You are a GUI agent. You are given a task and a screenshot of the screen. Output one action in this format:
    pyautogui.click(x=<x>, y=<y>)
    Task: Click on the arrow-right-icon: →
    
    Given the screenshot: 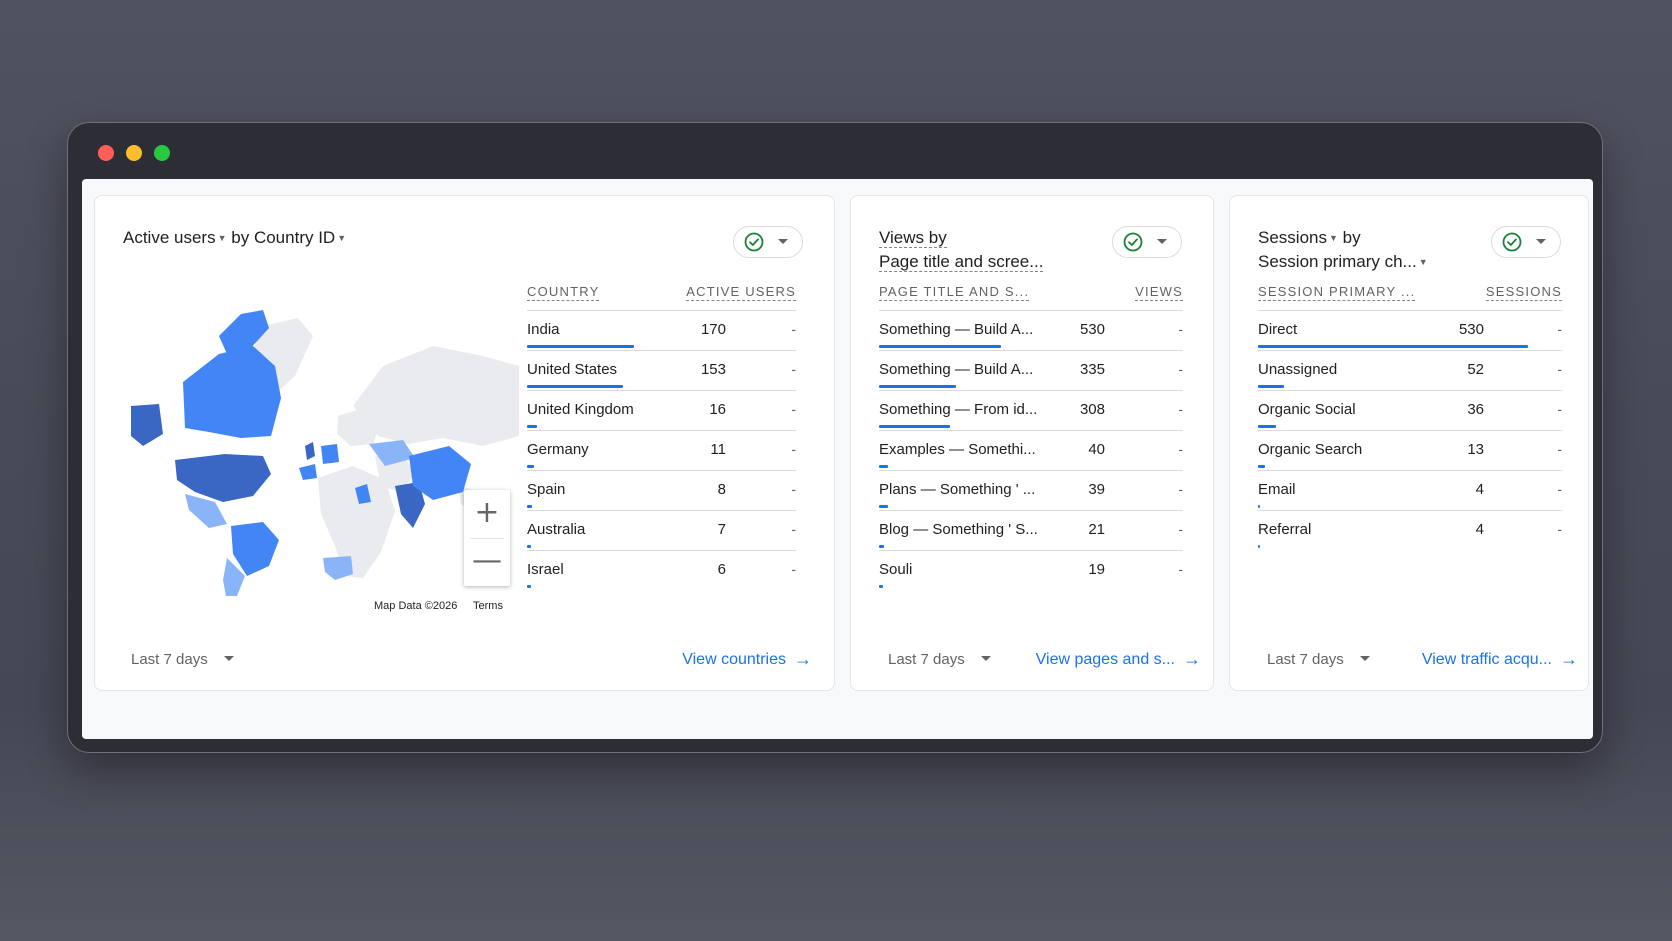 What is the action you would take?
    pyautogui.click(x=803, y=659)
    